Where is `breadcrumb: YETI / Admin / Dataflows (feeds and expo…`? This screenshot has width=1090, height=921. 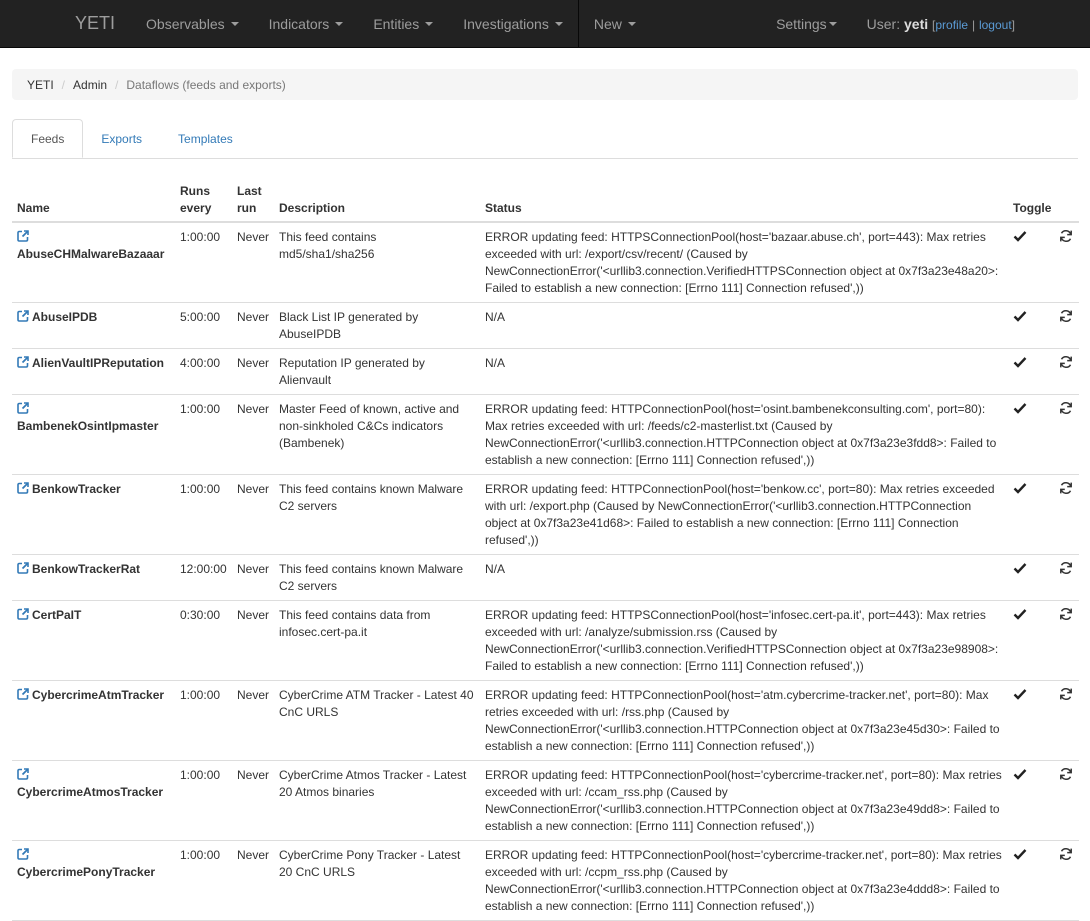
breadcrumb: YETI / Admin / Dataflows (feeds and expo… is located at coordinates (545, 84).